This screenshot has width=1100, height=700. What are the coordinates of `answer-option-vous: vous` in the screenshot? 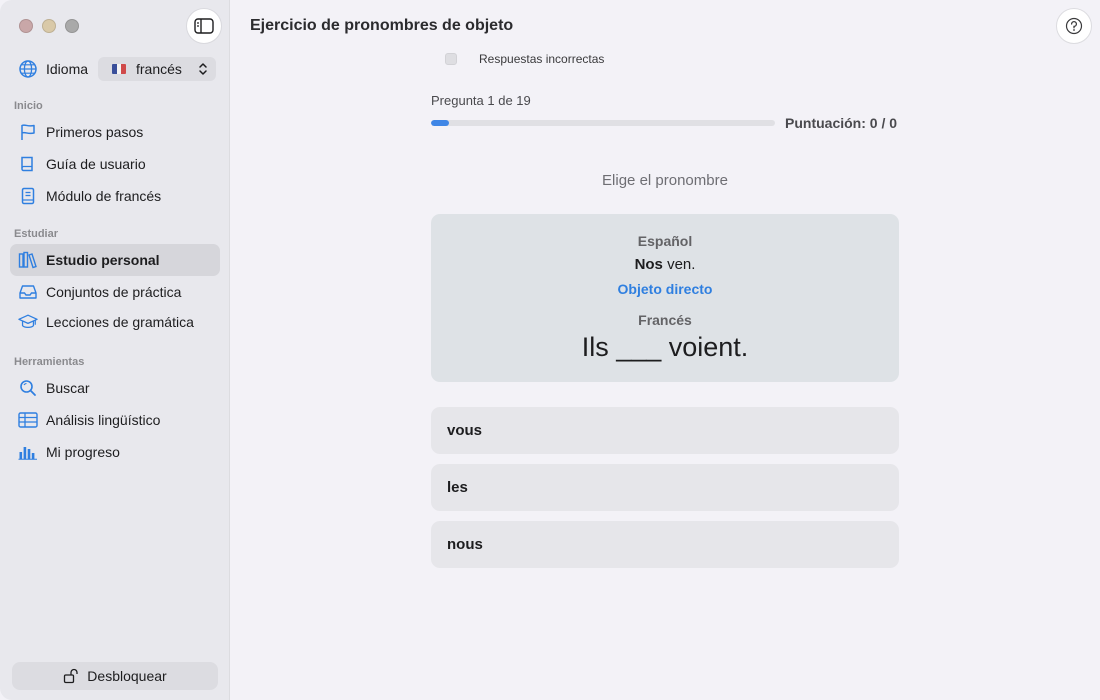 It's located at (665, 430).